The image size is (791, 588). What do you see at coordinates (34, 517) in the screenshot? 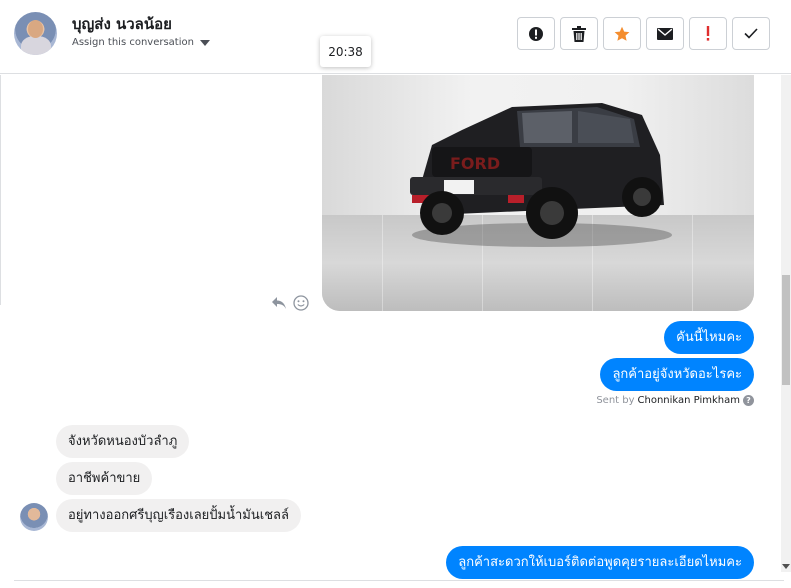
I see `contact-avatar-small` at bounding box center [34, 517].